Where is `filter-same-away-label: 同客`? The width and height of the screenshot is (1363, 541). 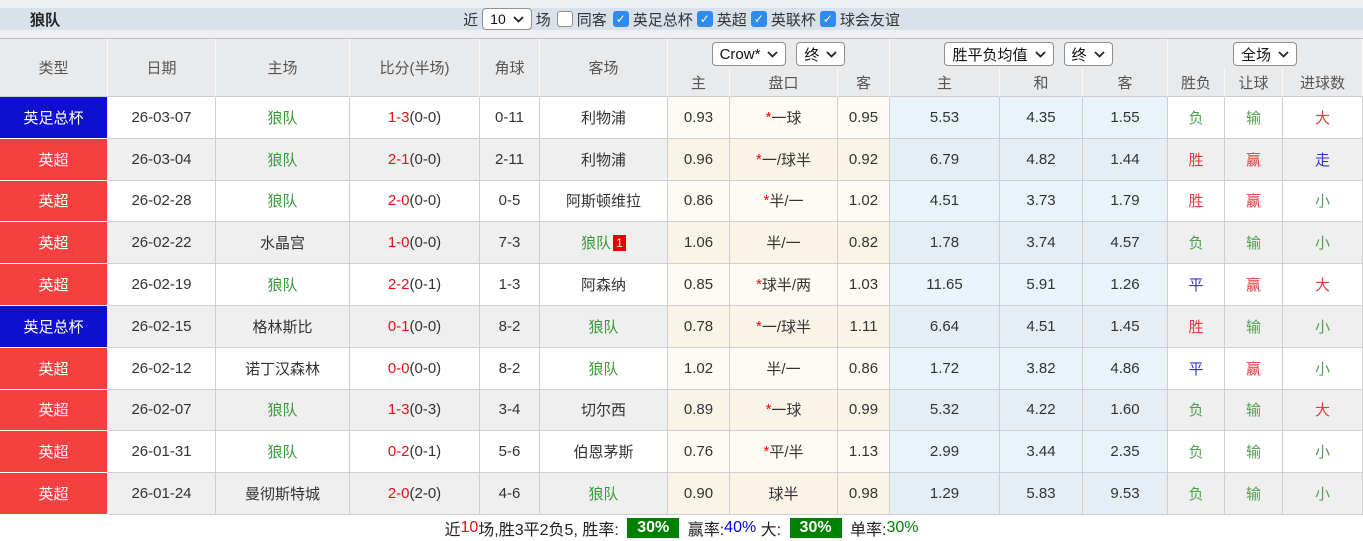 filter-same-away-label: 同客 is located at coordinates (591, 20).